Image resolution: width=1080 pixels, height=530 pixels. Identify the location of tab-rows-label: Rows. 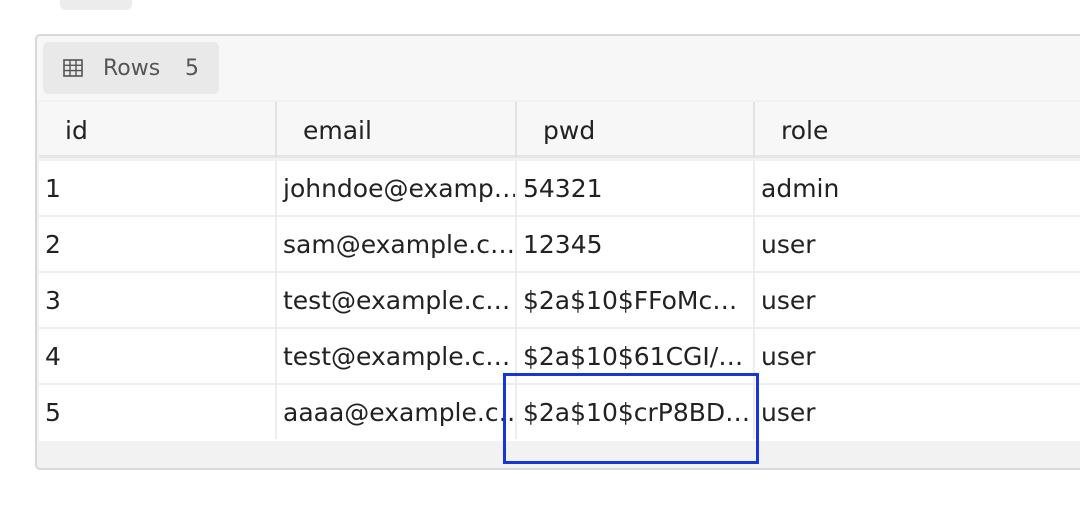
(132, 68).